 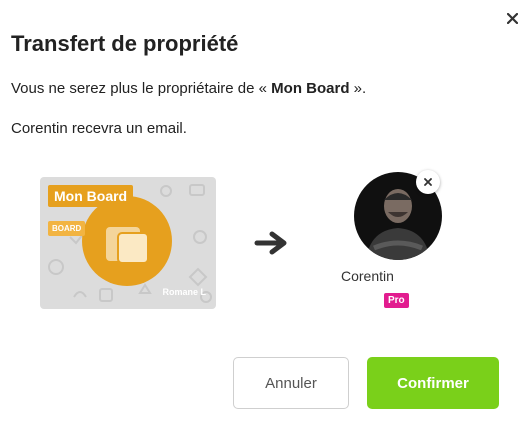 What do you see at coordinates (310, 88) in the screenshot?
I see `board-name-text: Mon Board` at bounding box center [310, 88].